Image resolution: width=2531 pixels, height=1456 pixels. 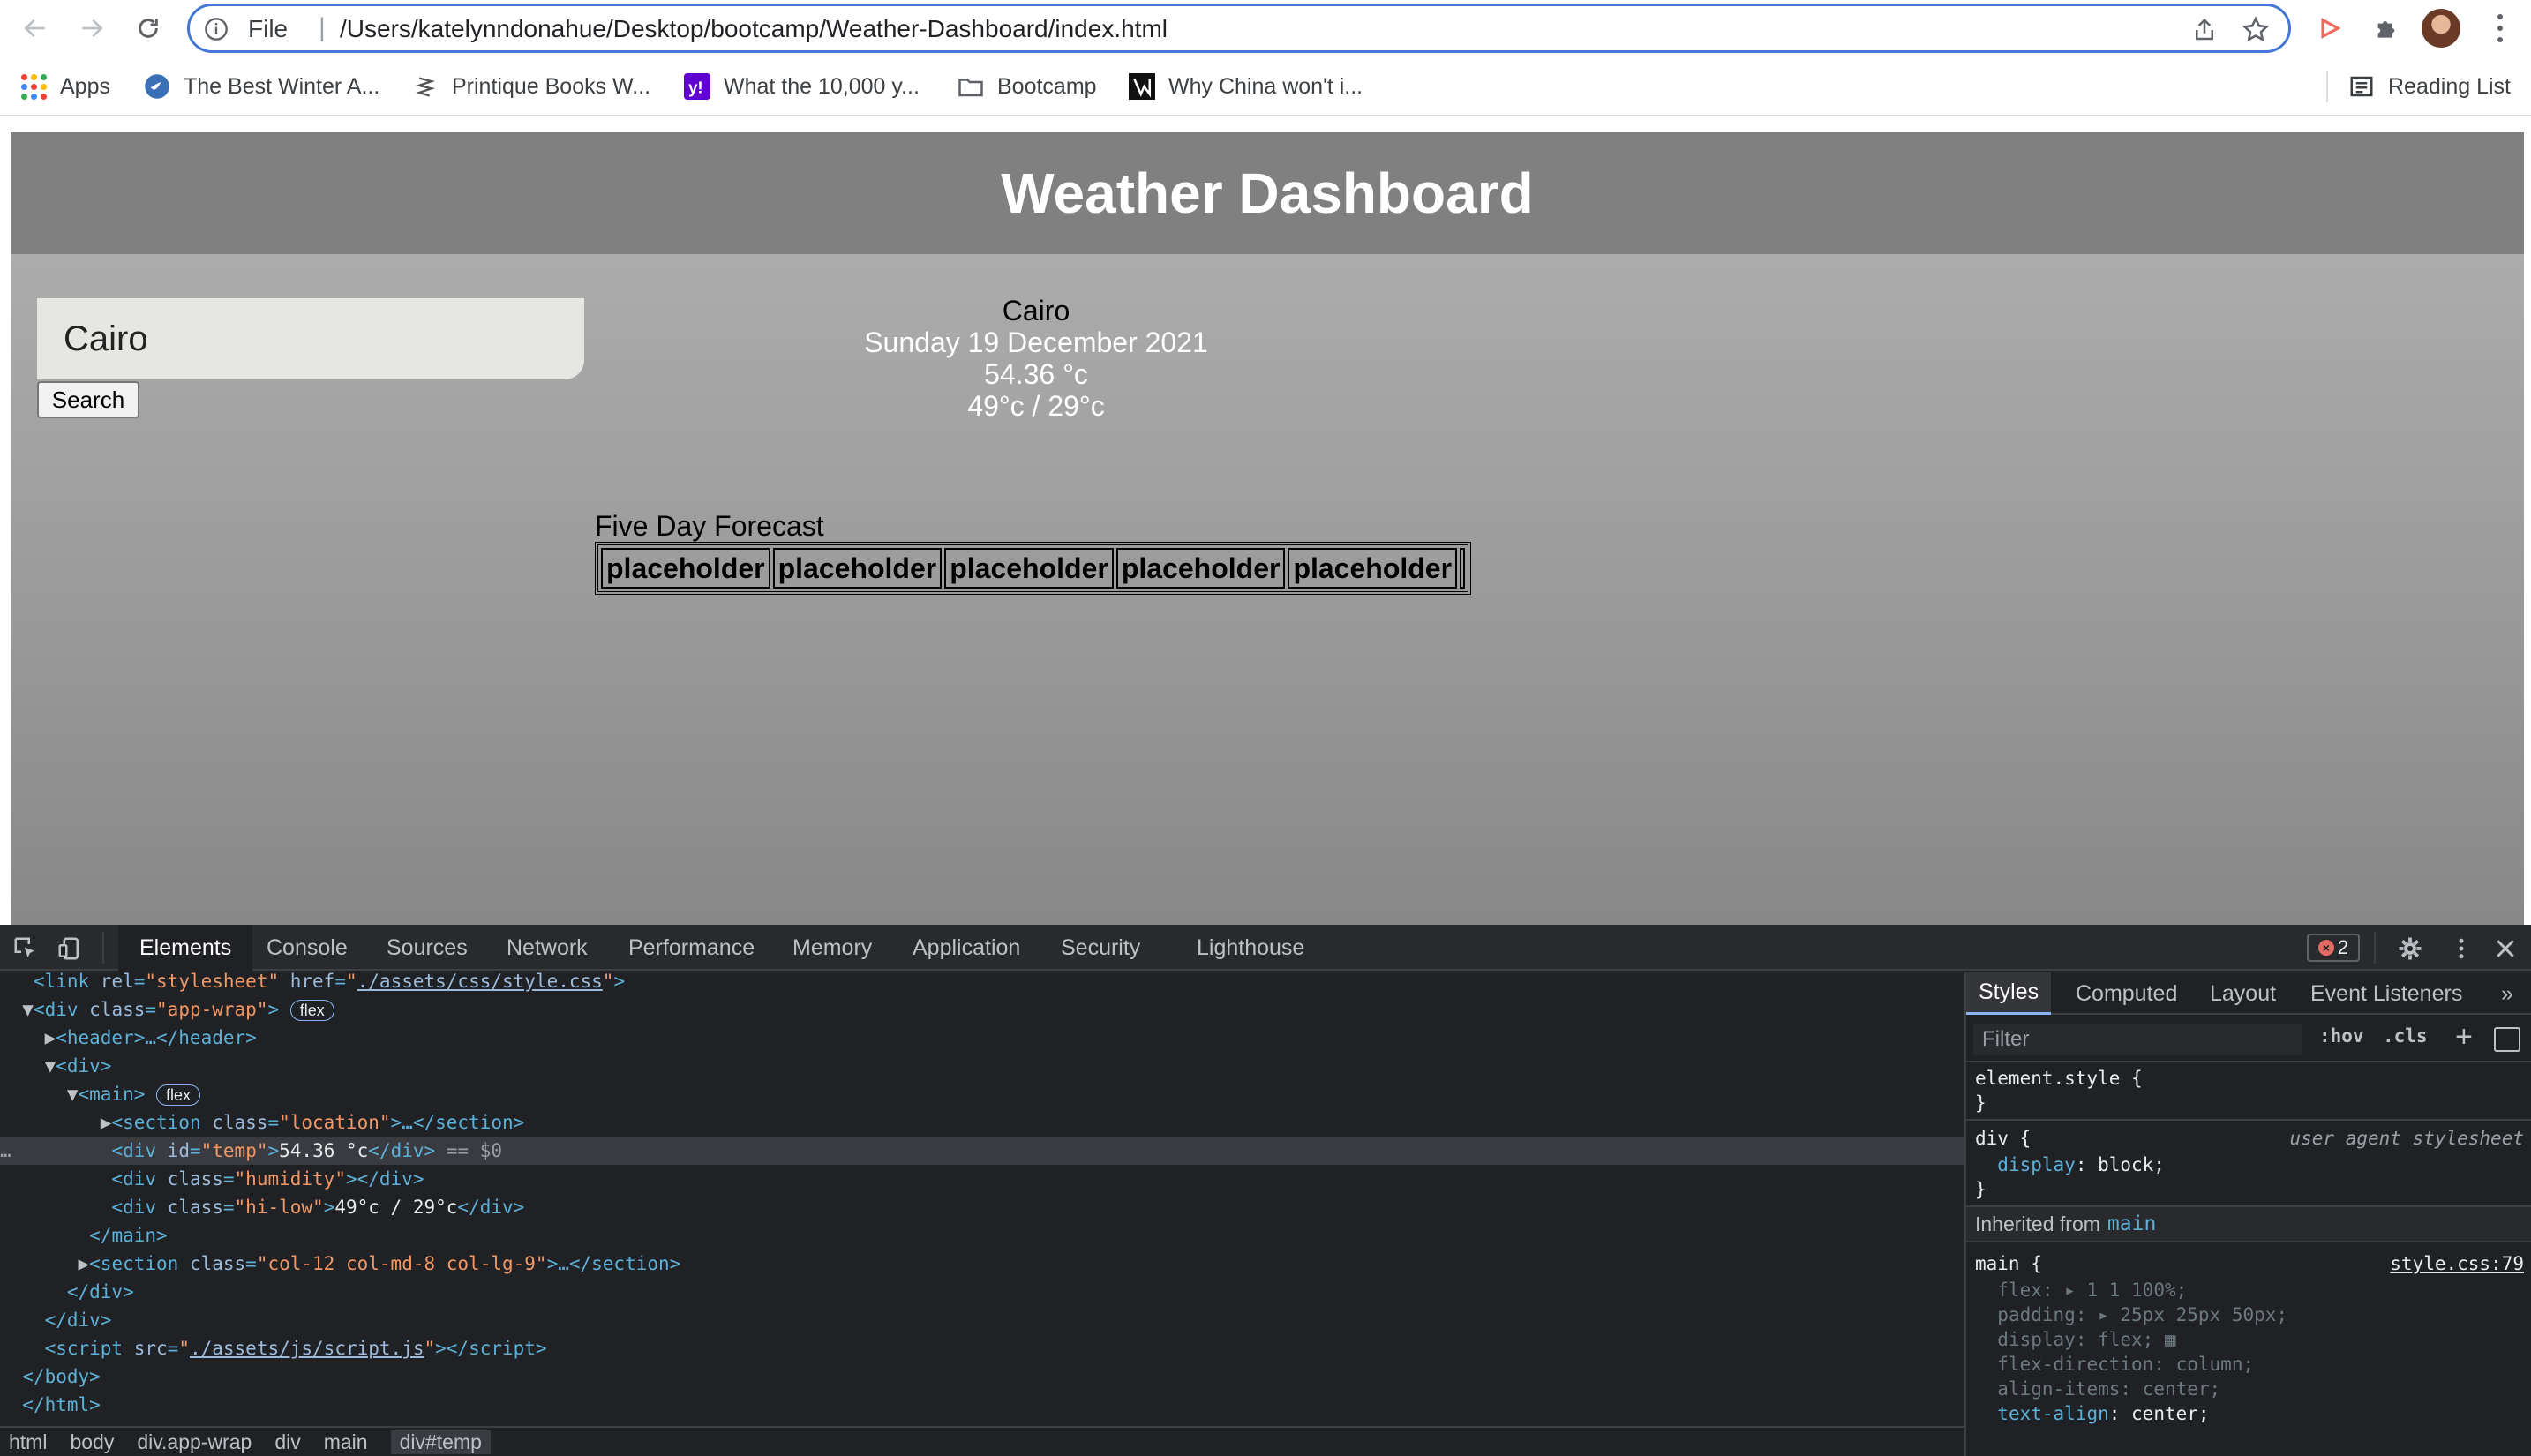 What do you see at coordinates (2059, 1078) in the screenshot?
I see `element-style-selector: element.style {` at bounding box center [2059, 1078].